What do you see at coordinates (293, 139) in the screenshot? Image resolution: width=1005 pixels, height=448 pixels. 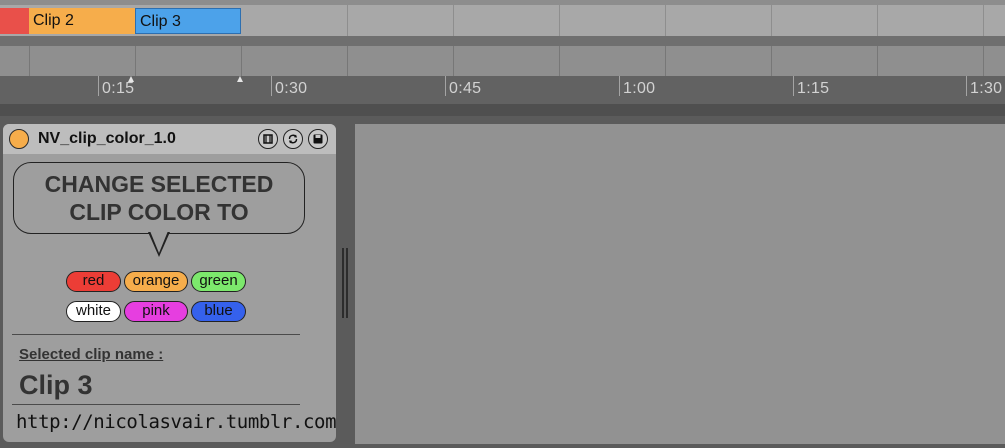 I see `sync-icon` at bounding box center [293, 139].